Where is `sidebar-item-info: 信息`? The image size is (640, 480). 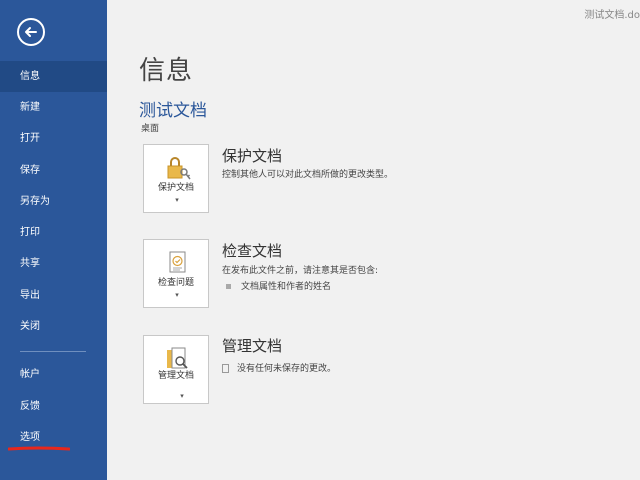
sidebar-item-info: 信息 is located at coordinates (53, 76).